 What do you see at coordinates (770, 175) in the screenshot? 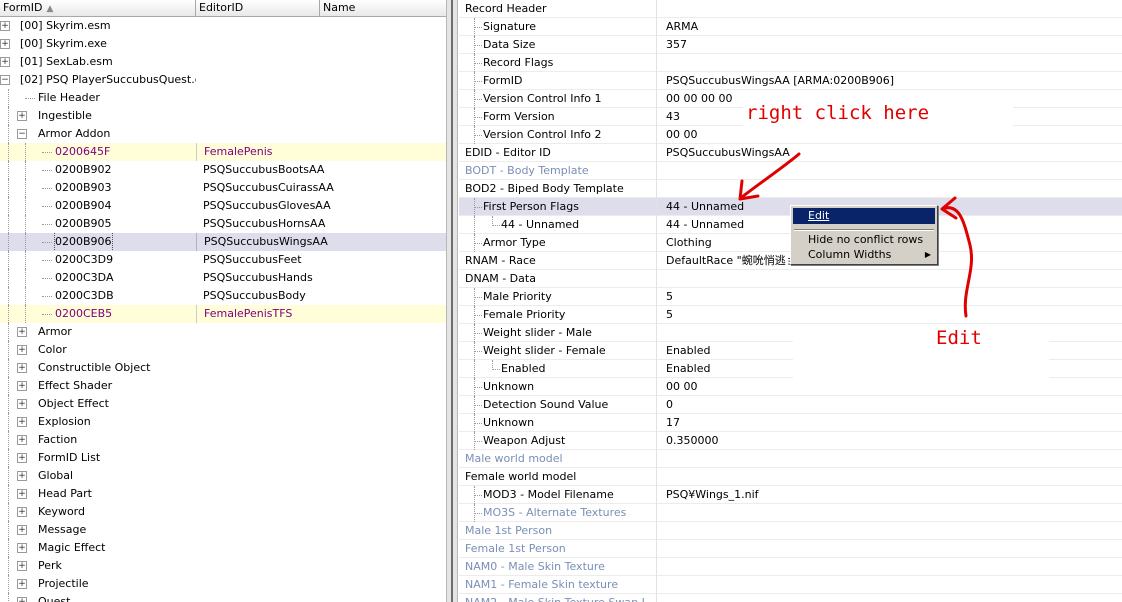
I see `annotation-arrow-to-value` at bounding box center [770, 175].